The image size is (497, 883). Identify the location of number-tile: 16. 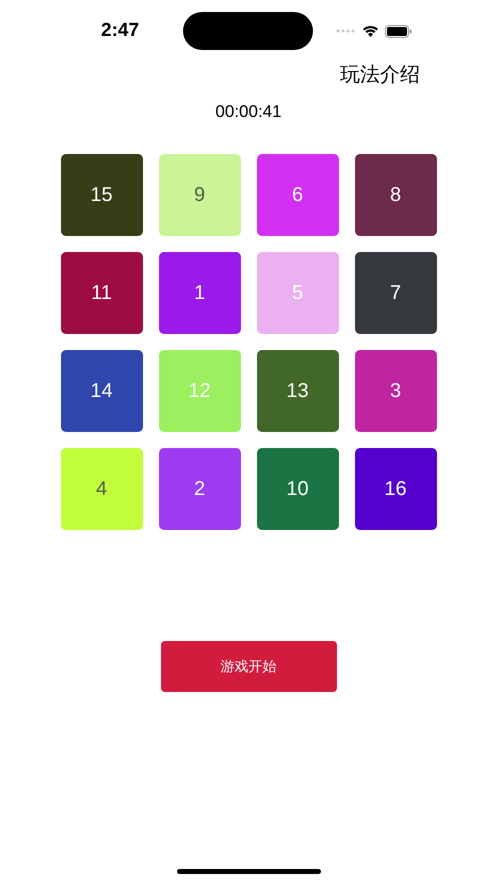
(395, 489).